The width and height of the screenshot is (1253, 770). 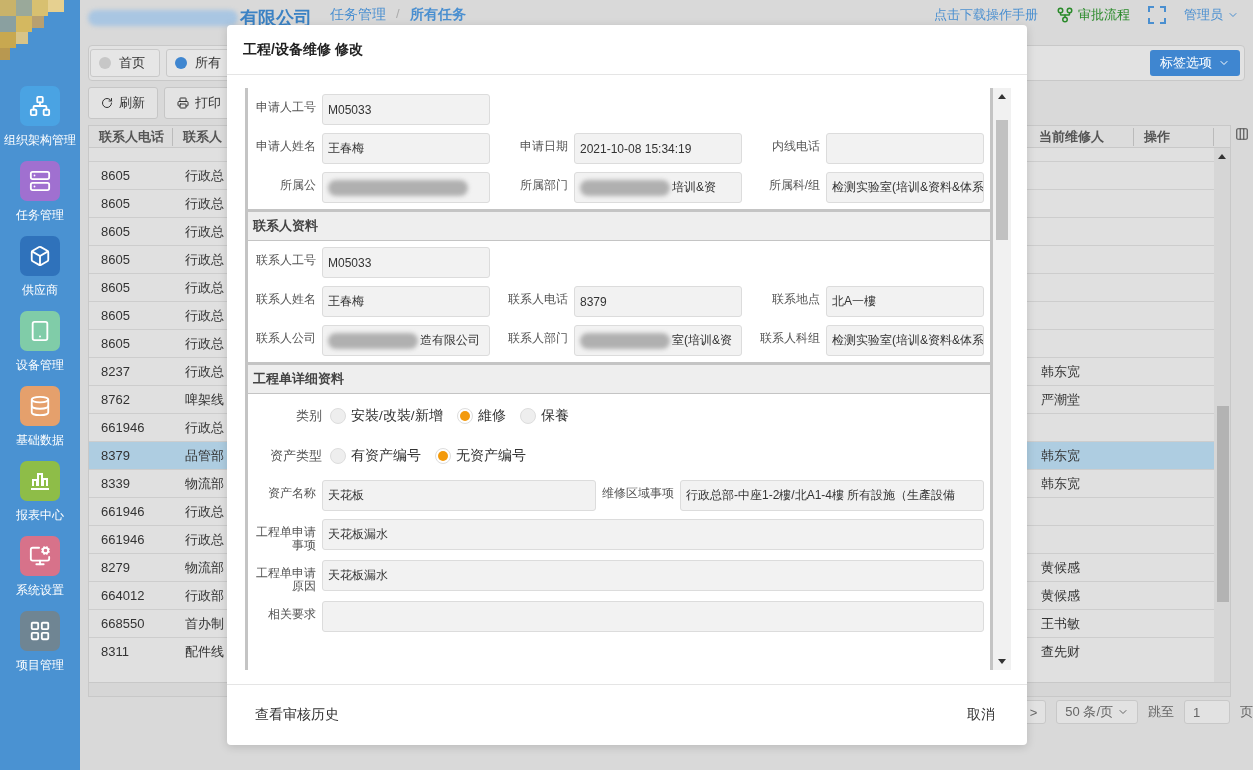 I want to click on field-label: 联系人公司, so click(x=286, y=337).